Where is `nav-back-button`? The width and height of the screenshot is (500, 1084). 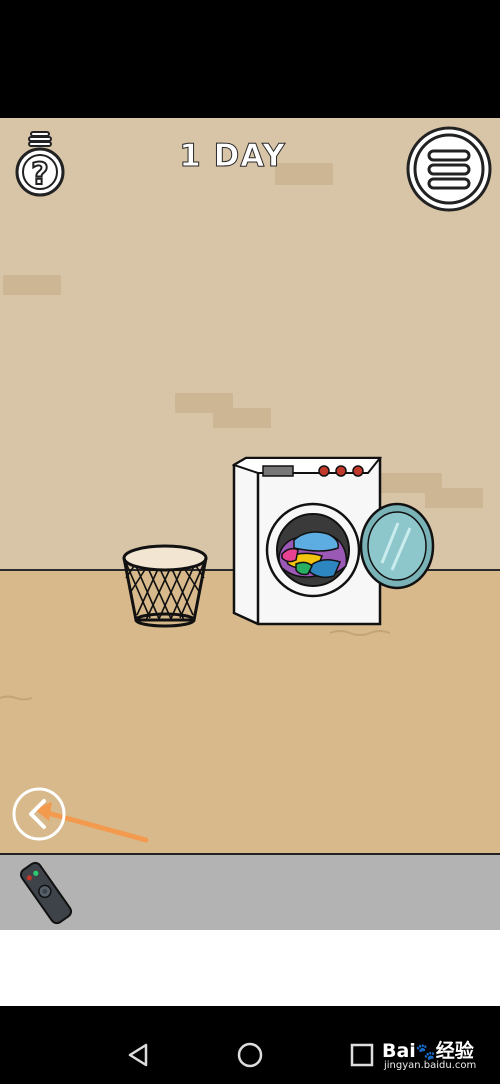
nav-back-button is located at coordinates (139, 1055).